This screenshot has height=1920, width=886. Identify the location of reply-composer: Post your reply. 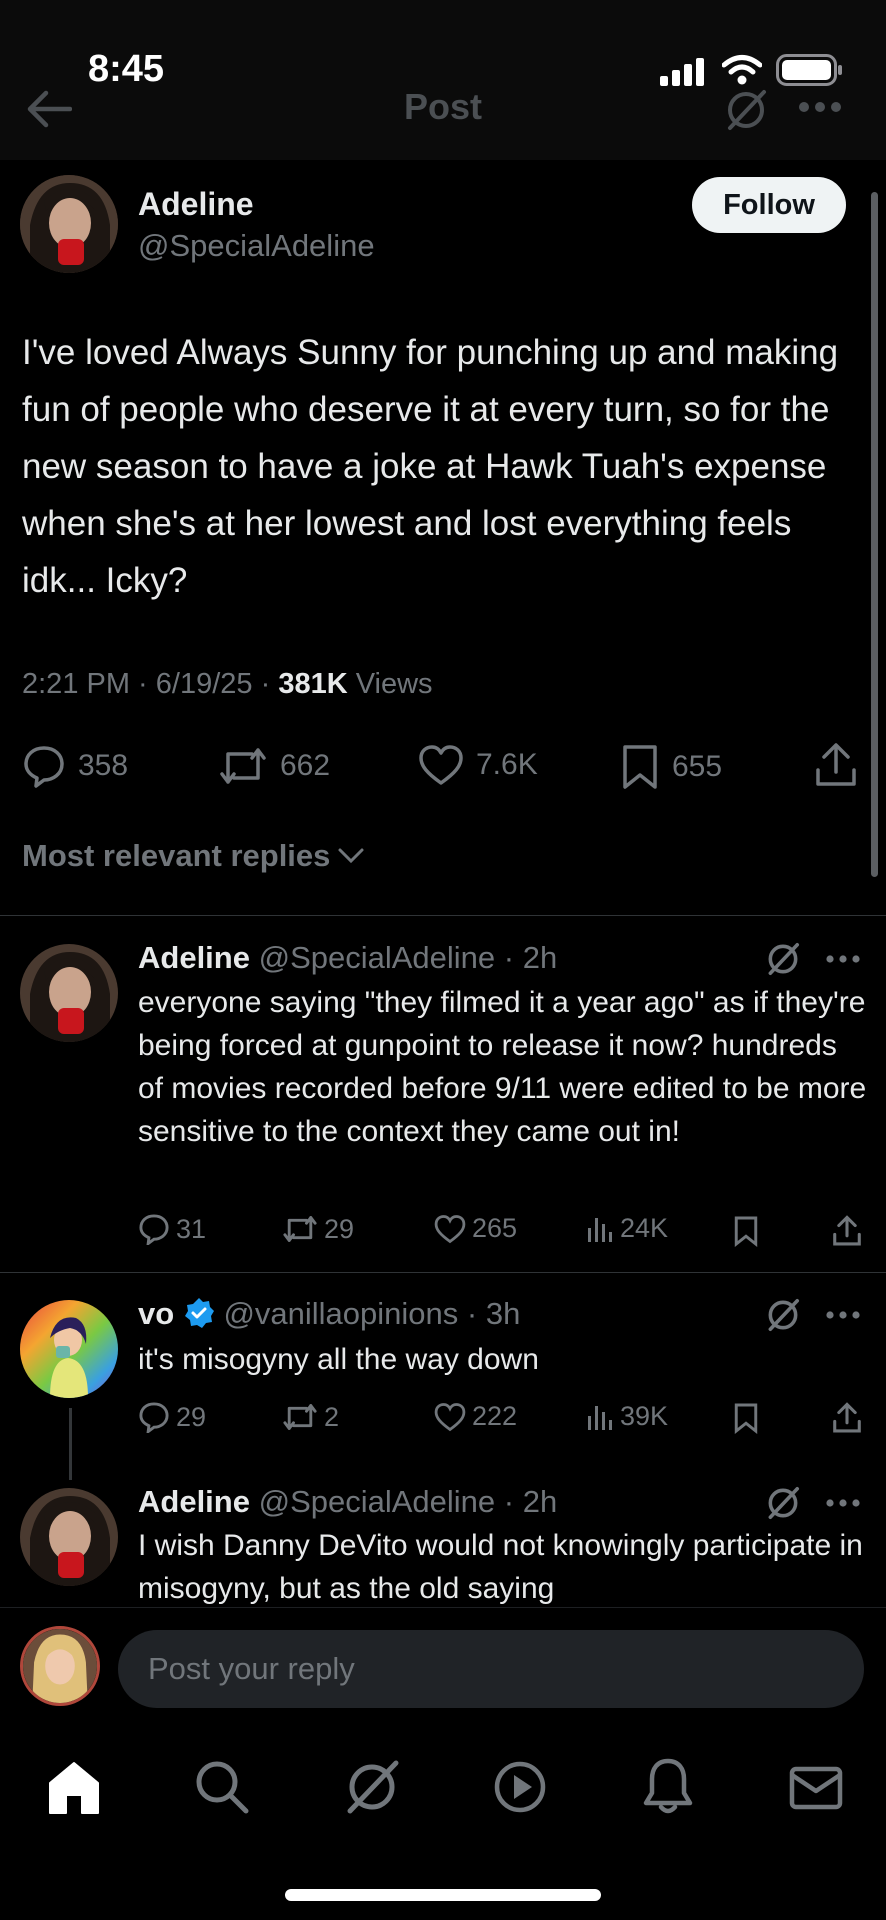
(443, 1667).